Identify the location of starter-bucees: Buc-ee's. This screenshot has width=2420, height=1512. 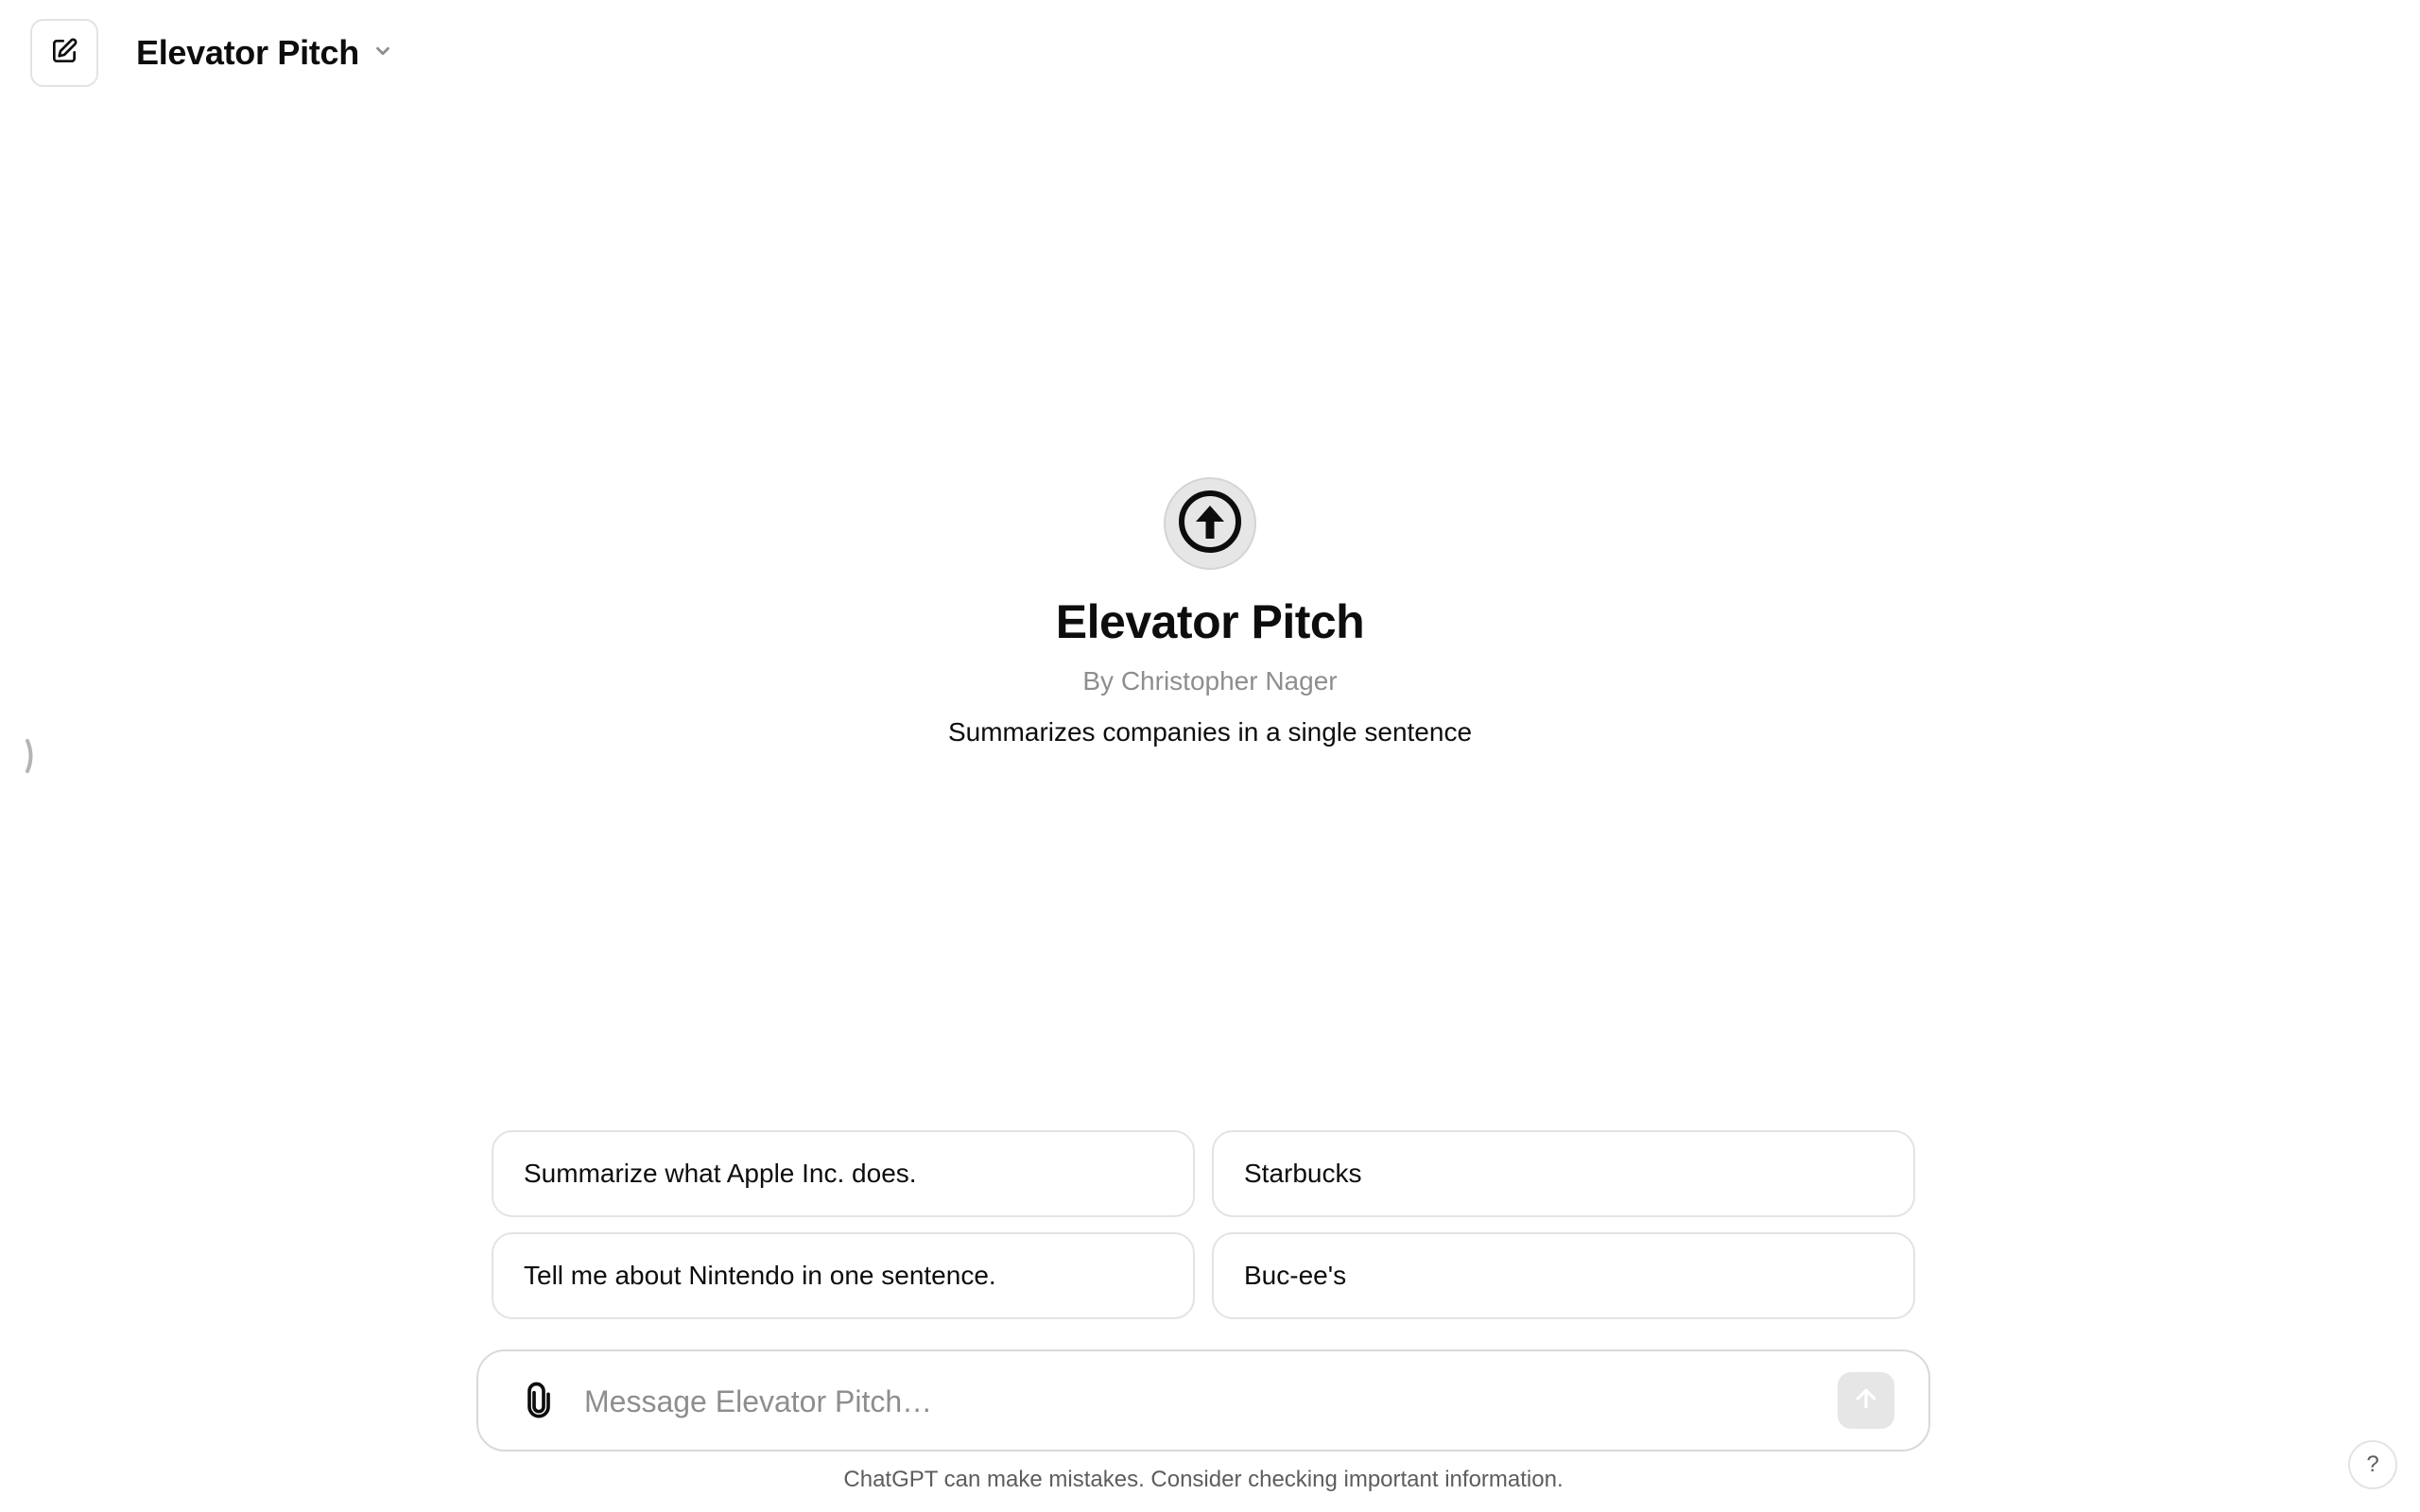
(1563, 1275).